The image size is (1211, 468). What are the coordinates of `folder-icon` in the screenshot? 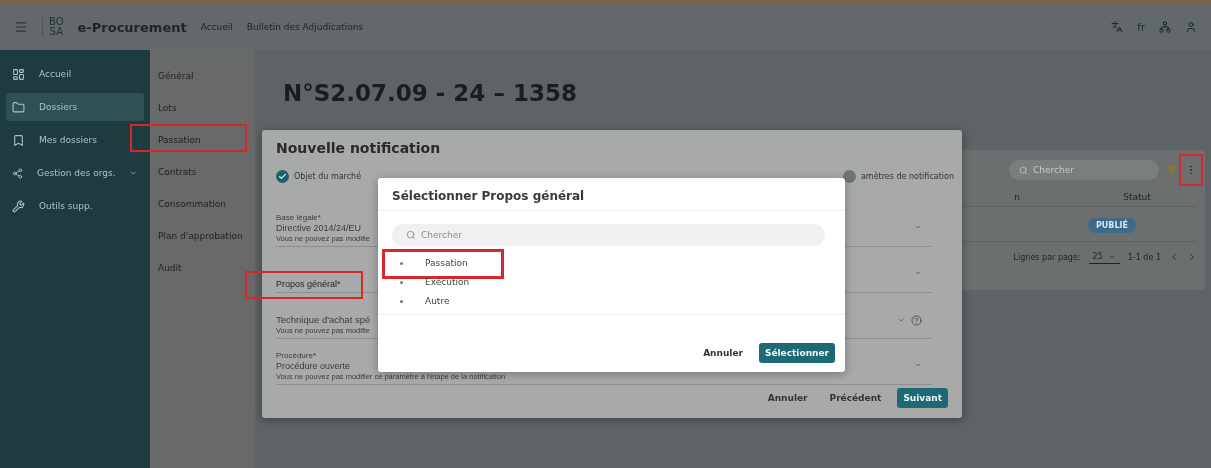 It's located at (18, 107).